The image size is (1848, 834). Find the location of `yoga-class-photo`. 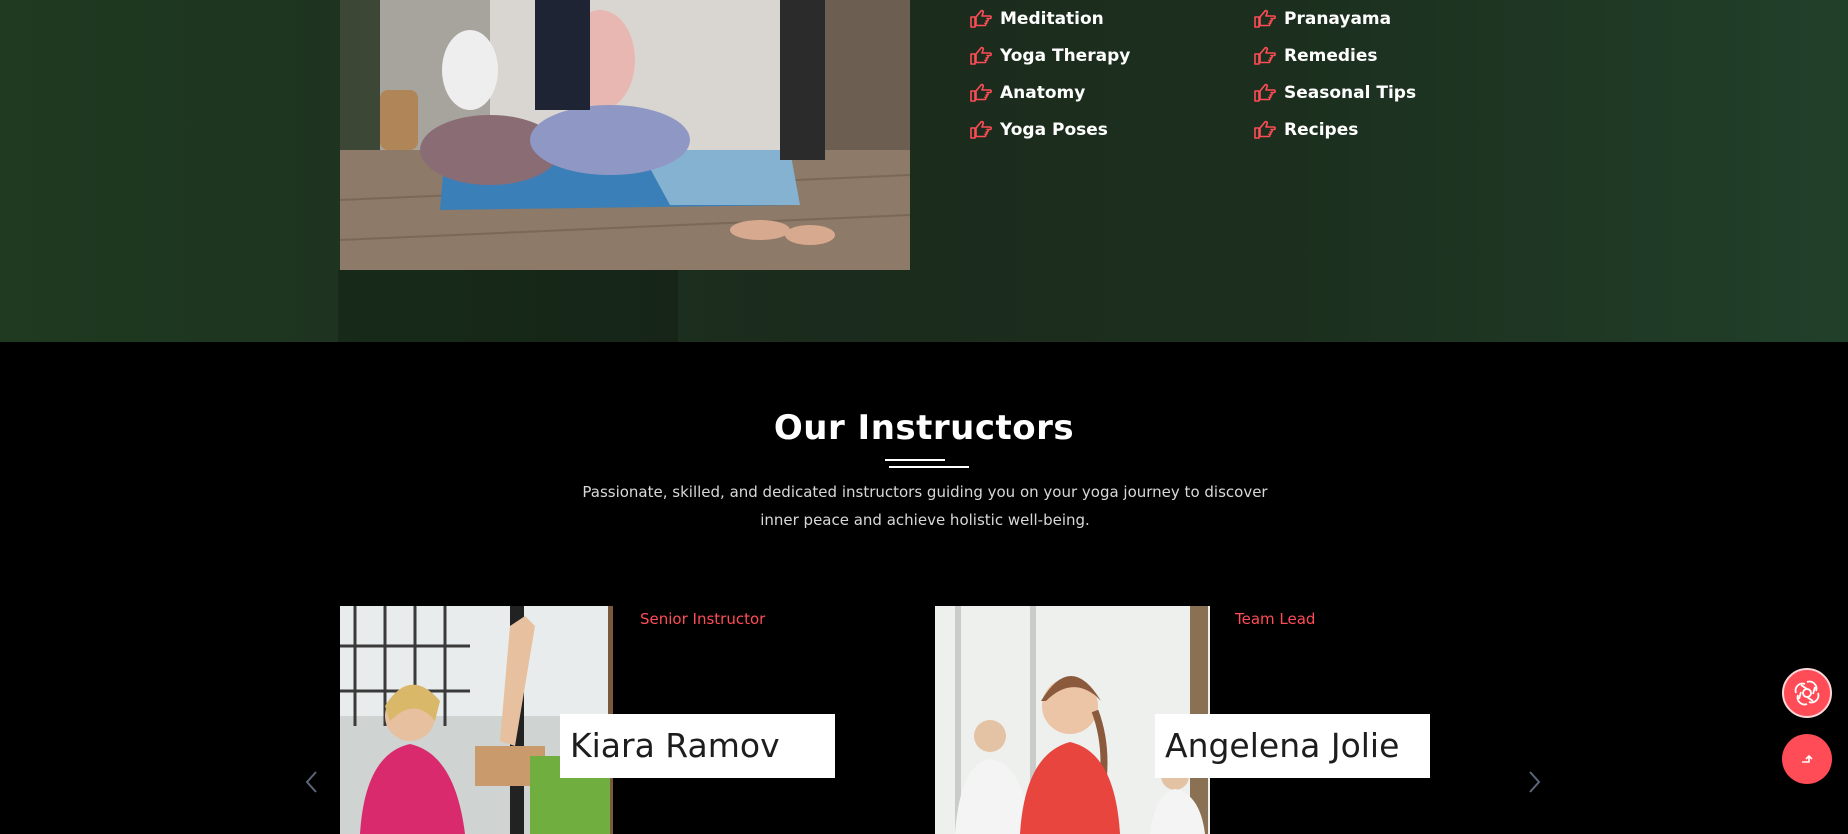

yoga-class-photo is located at coordinates (625, 135).